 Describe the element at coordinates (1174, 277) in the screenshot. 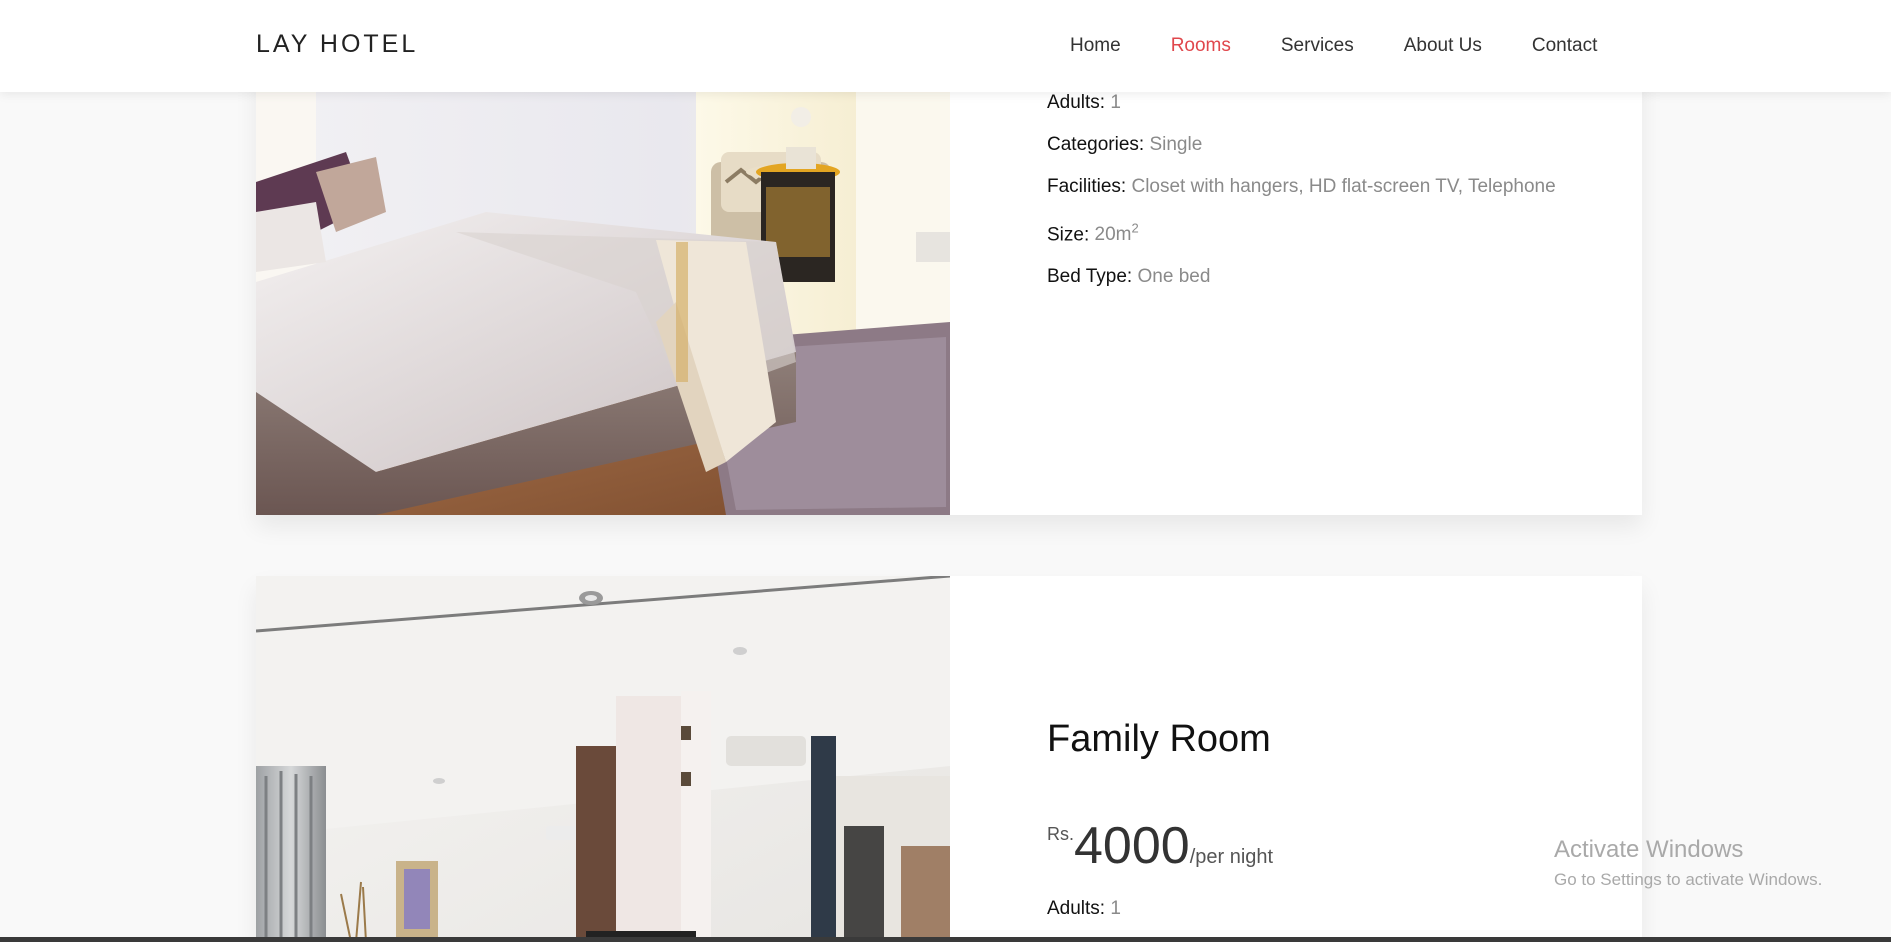

I see `bed-type-value: One bed` at that location.